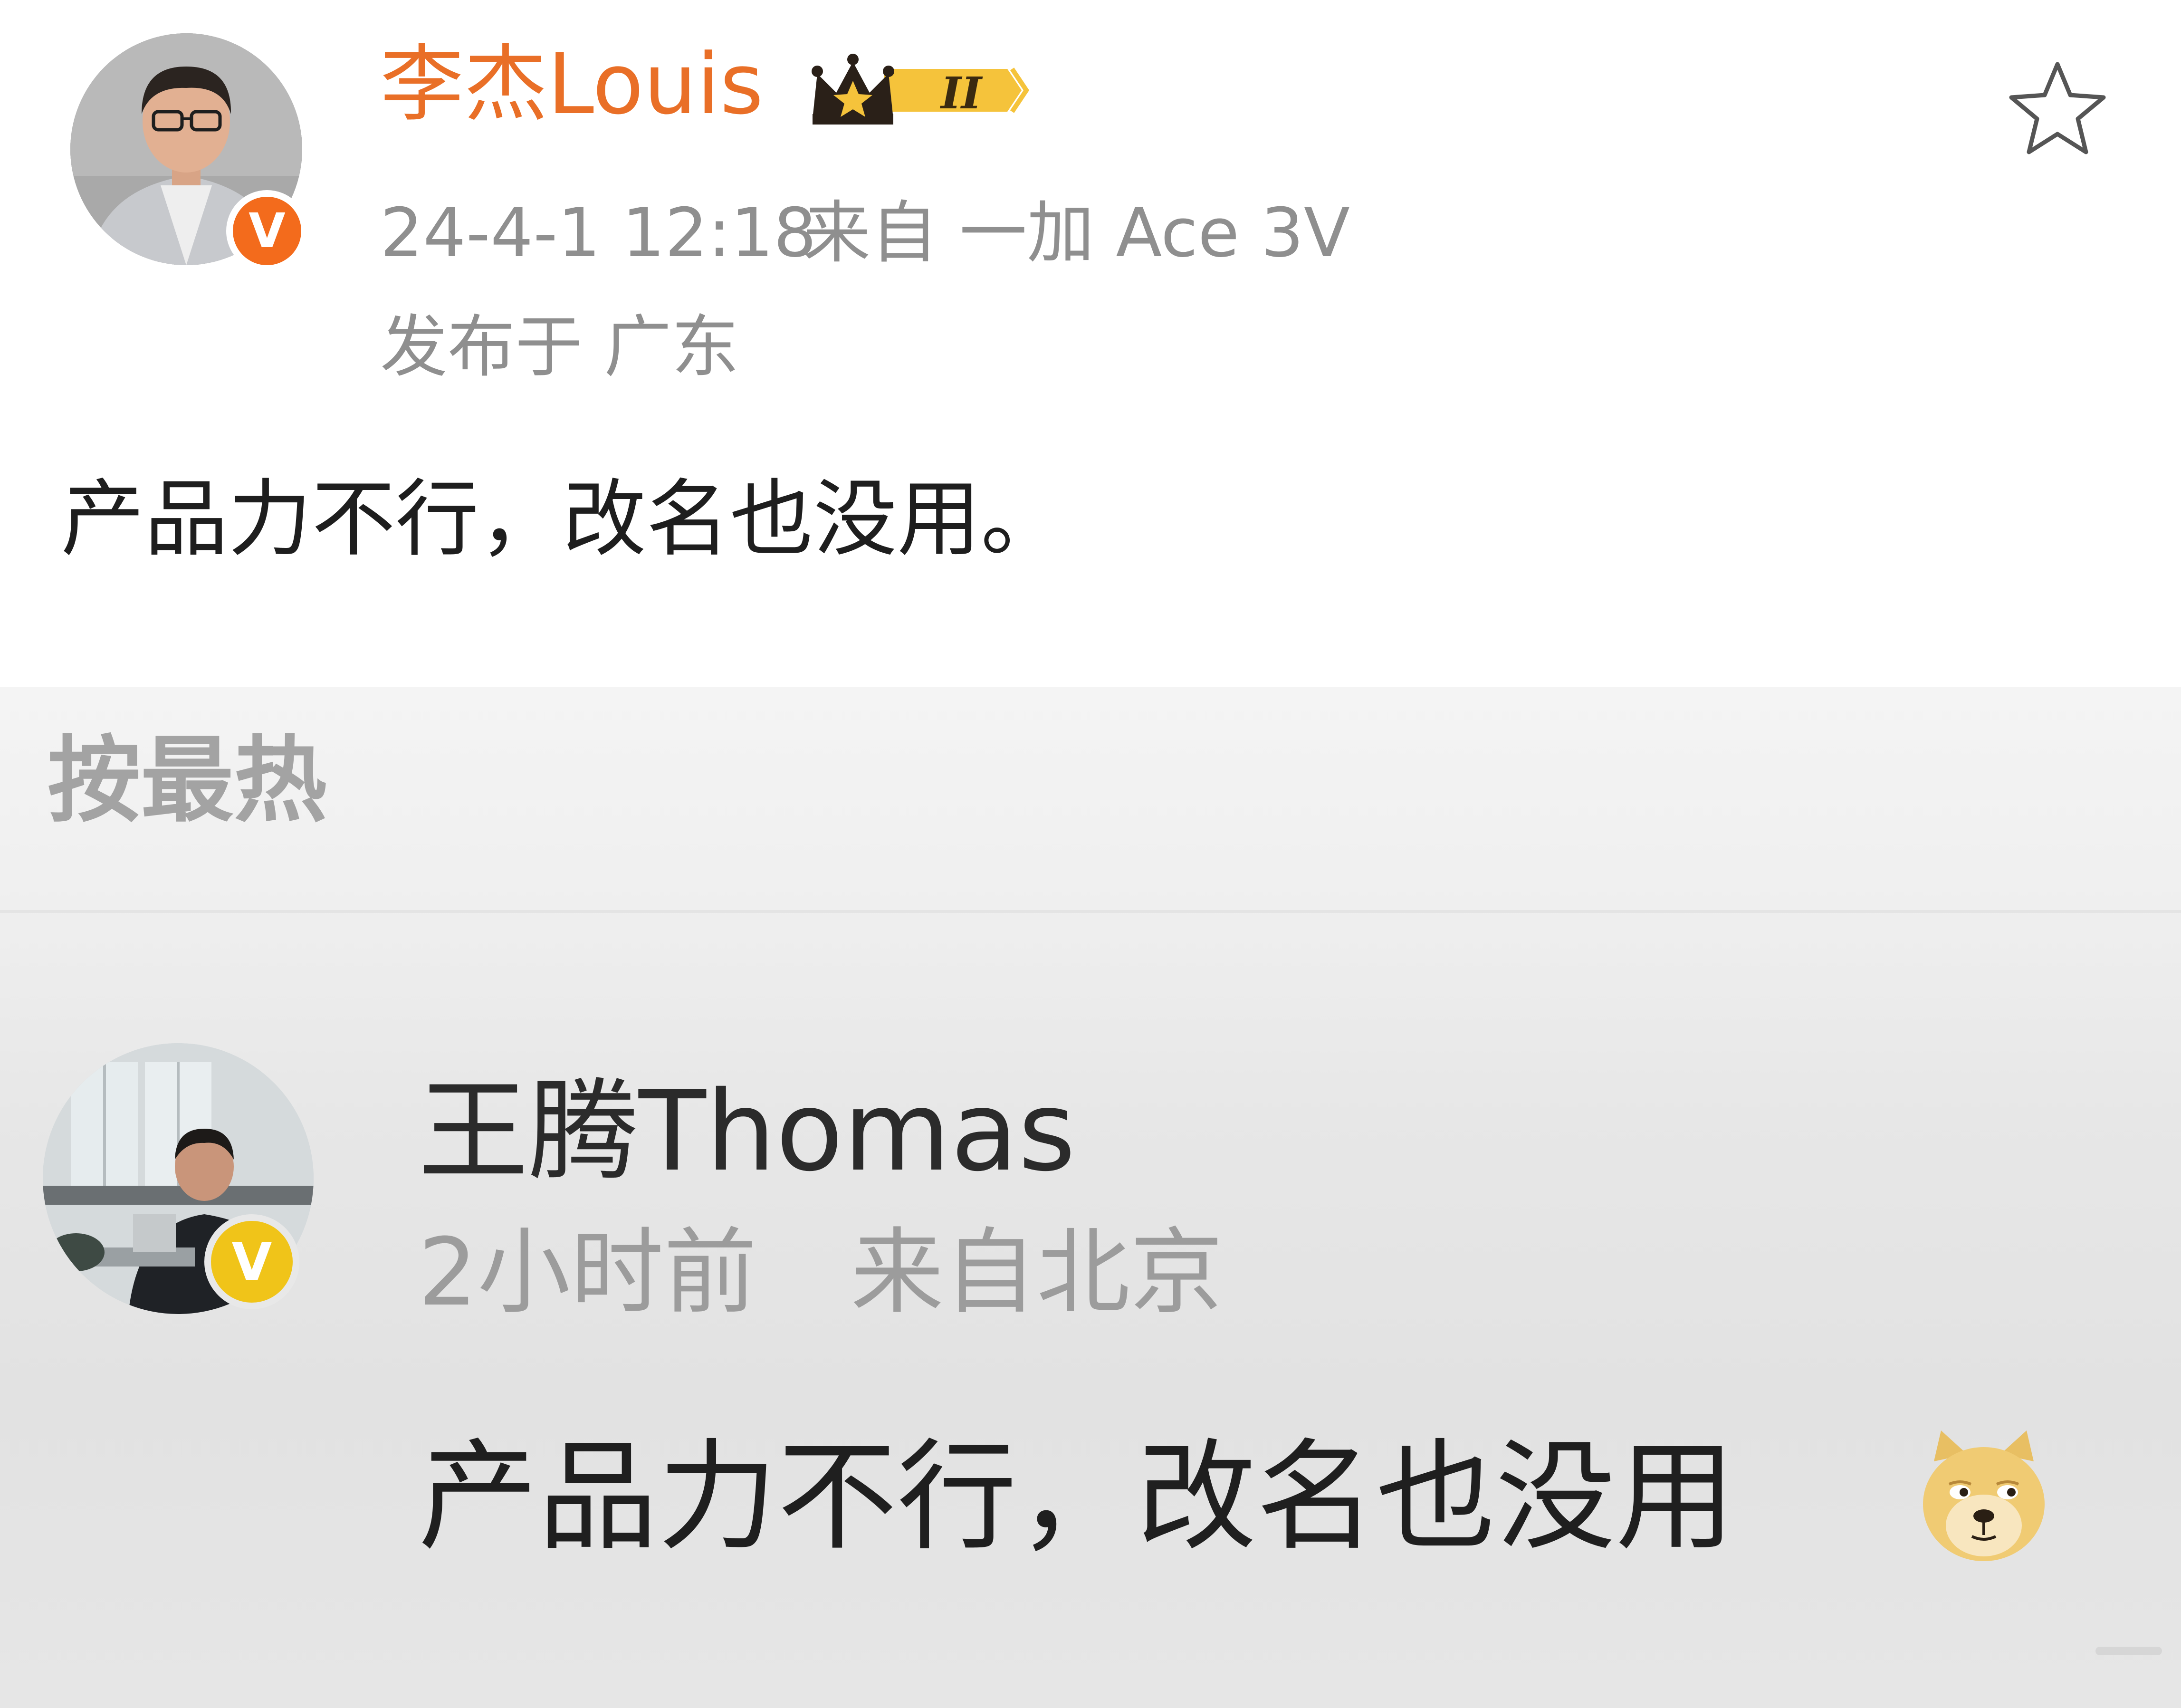 The height and width of the screenshot is (1708, 2181). I want to click on doge-emoji-icon, so click(1984, 1495).